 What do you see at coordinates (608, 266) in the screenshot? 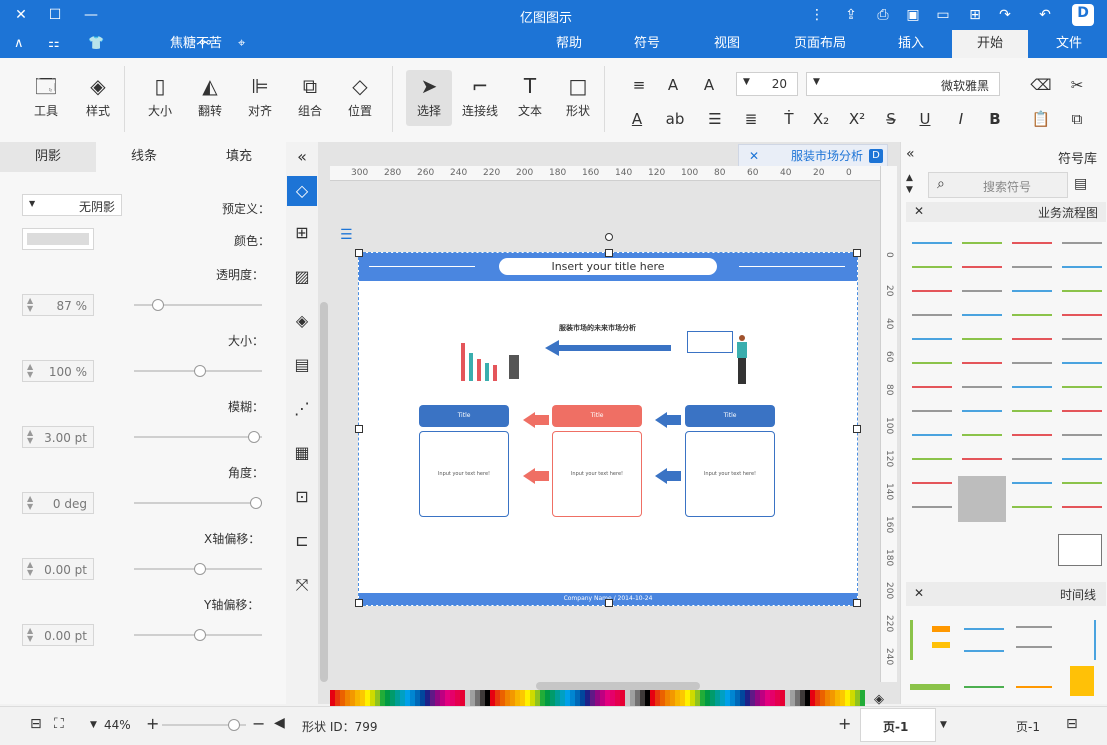
I see `page-title: Insert your title here` at bounding box center [608, 266].